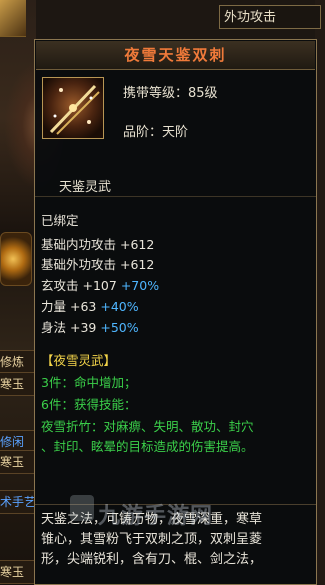  What do you see at coordinates (156, 132) in the screenshot?
I see `item-grade: 品阶：天阶` at bounding box center [156, 132].